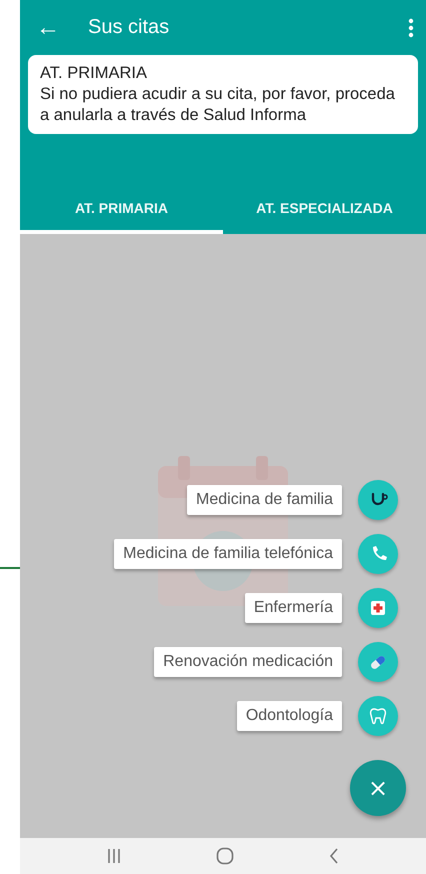  I want to click on notice-title: AT. PRIMARIA, so click(94, 73).